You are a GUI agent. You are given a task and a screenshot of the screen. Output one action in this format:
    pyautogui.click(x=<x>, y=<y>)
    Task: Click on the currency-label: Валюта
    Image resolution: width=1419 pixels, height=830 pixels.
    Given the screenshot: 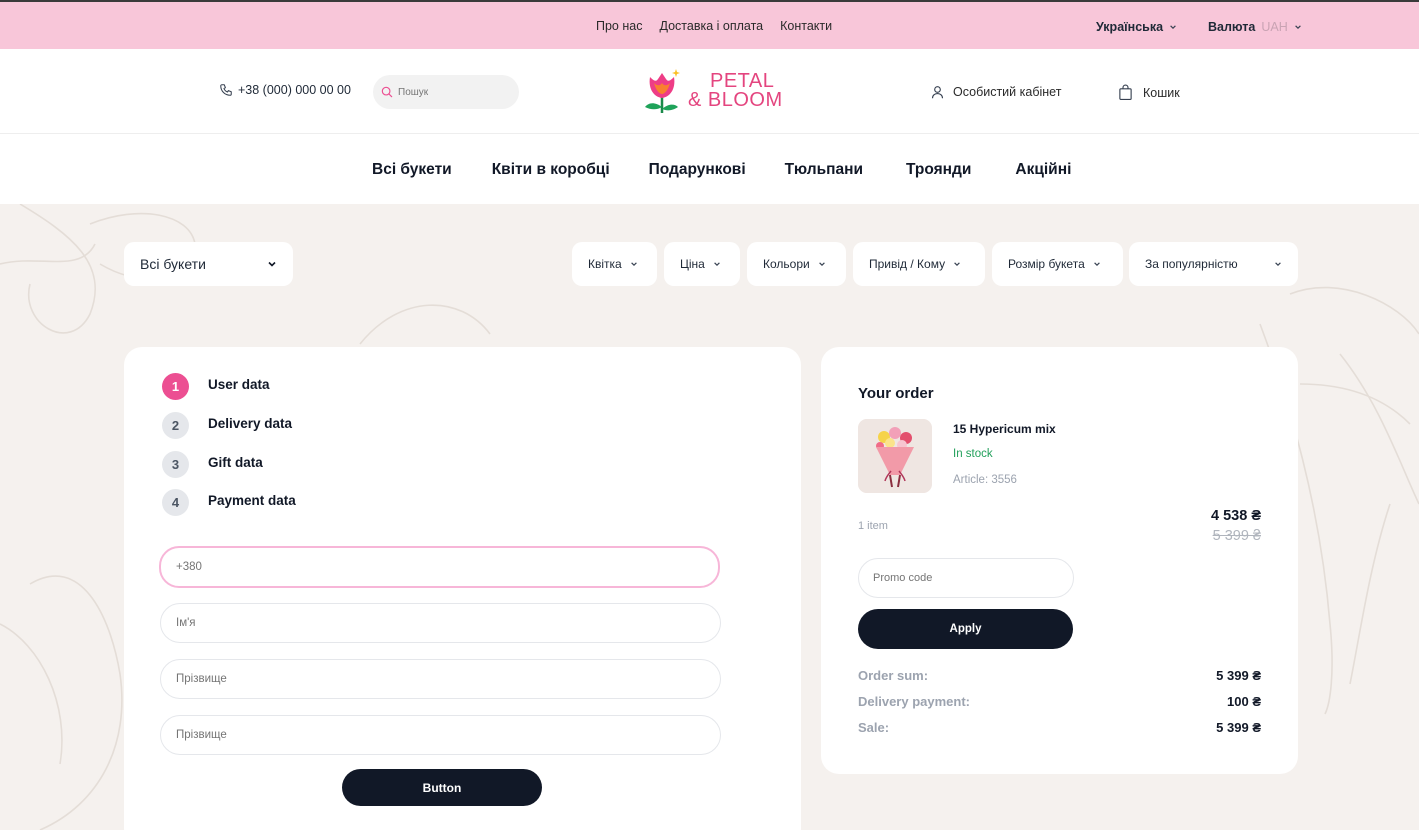 What is the action you would take?
    pyautogui.click(x=1232, y=27)
    